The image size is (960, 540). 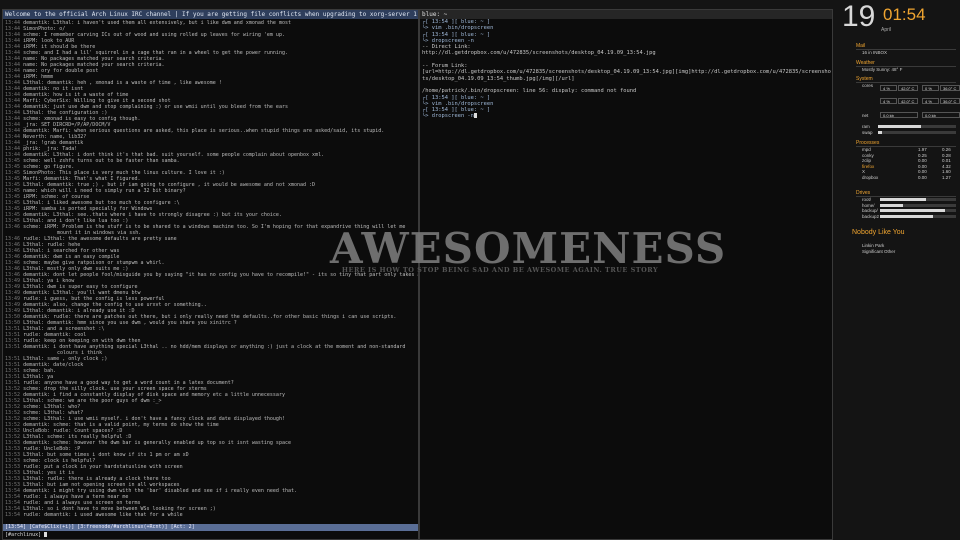 I want to click on shell-line: └> dropscreen -n, so click(x=626, y=116).